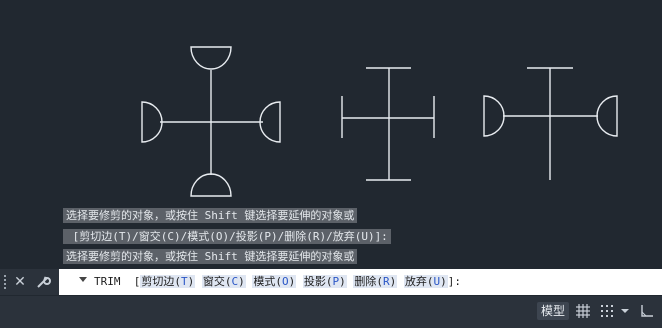 The height and width of the screenshot is (328, 662). I want to click on history-line-3: 选择要修剪的对象，或按住 Shift 键选择要延伸的对象或, so click(210, 256).